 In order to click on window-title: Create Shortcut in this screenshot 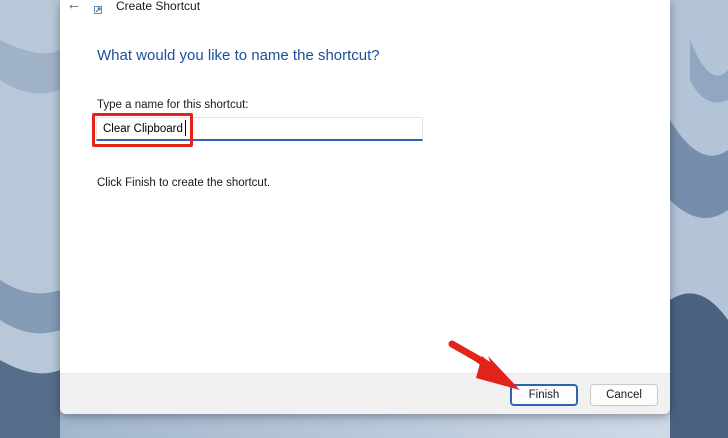, I will do `click(158, 6)`.